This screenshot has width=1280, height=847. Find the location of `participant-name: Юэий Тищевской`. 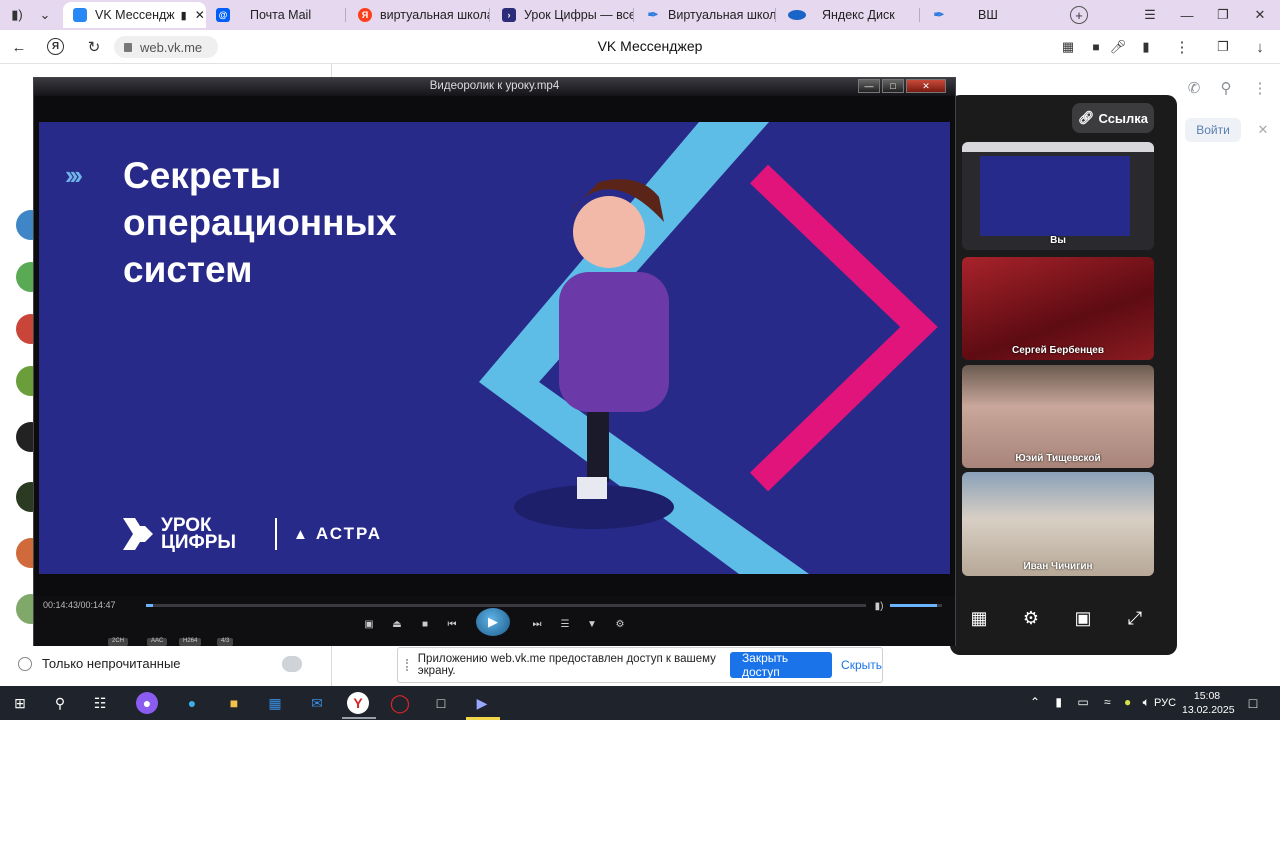

participant-name: Юэий Тищевской is located at coordinates (1058, 458).